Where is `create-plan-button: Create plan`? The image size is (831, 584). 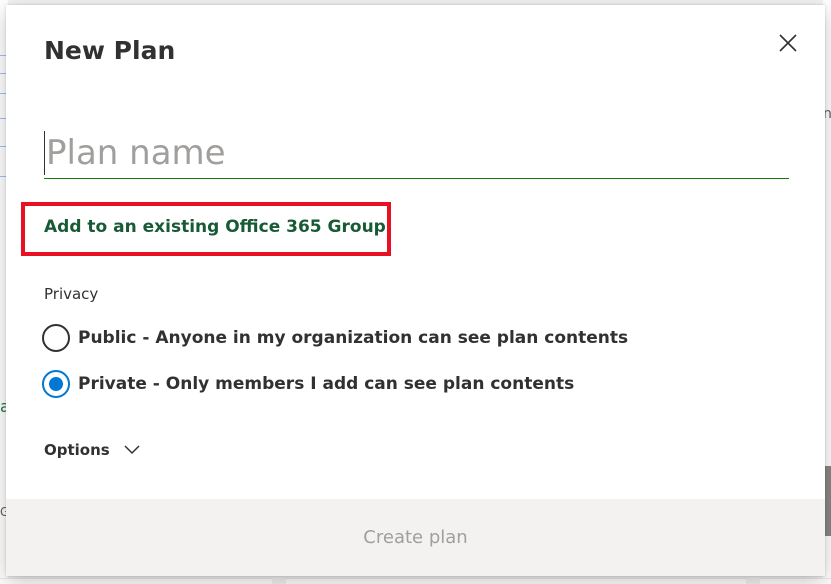 create-plan-button: Create plan is located at coordinates (415, 537).